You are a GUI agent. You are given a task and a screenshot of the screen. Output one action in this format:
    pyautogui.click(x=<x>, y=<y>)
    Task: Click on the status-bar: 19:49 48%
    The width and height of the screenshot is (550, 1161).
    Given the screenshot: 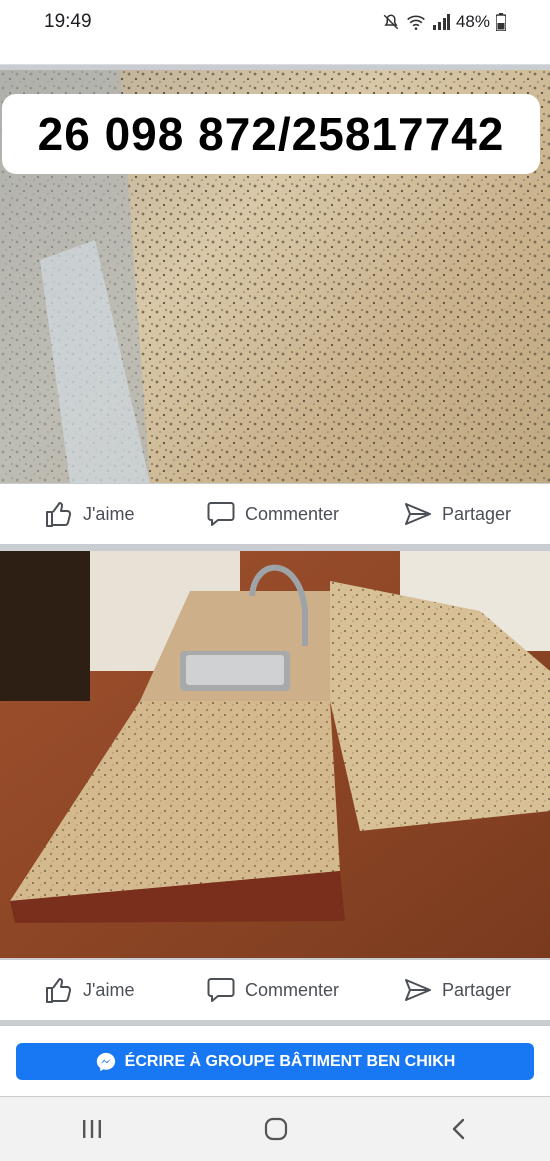 What is the action you would take?
    pyautogui.click(x=275, y=22)
    